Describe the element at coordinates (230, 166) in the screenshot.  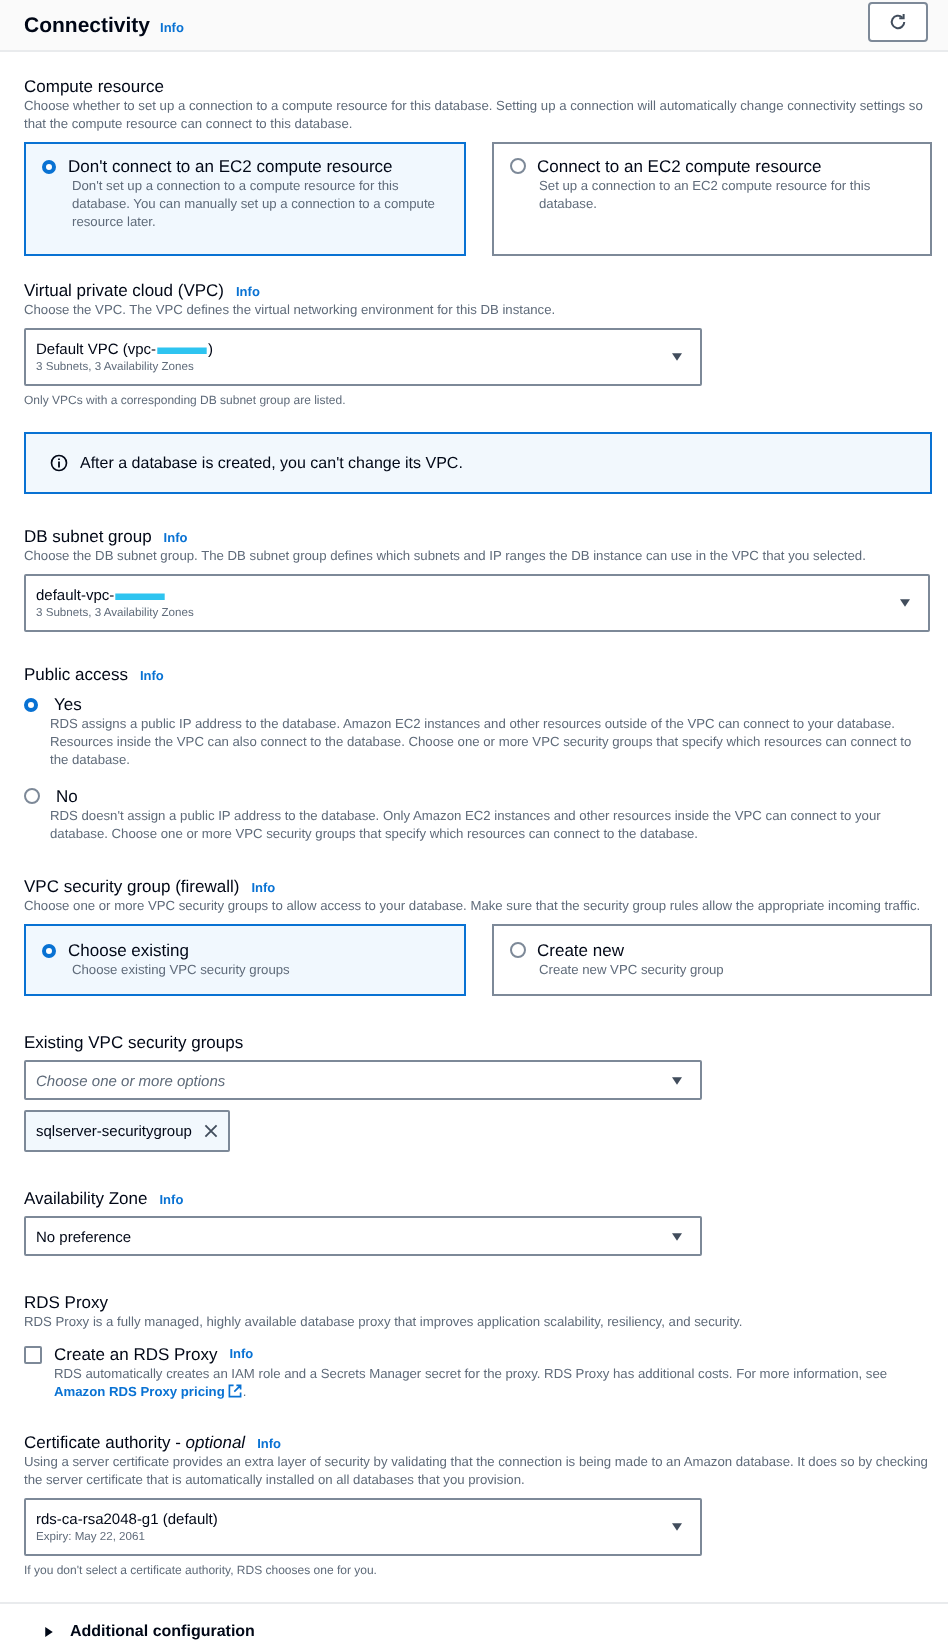
I see `option-title: Don't connect to an EC2 compute resource` at that location.